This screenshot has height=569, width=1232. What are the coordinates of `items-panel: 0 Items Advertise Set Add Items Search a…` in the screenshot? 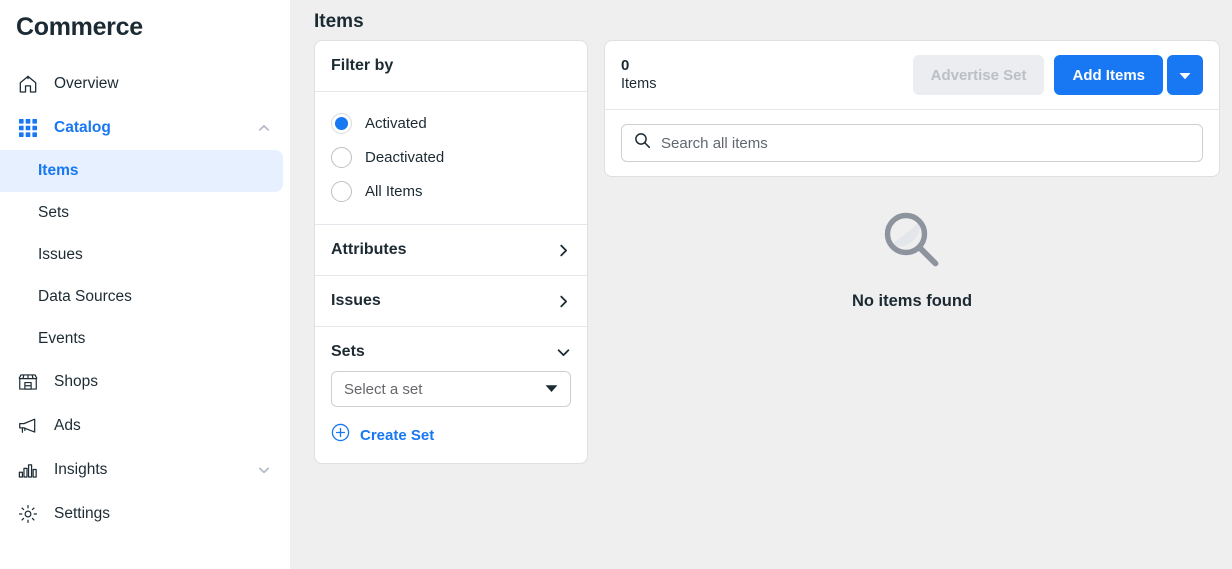 It's located at (912, 108).